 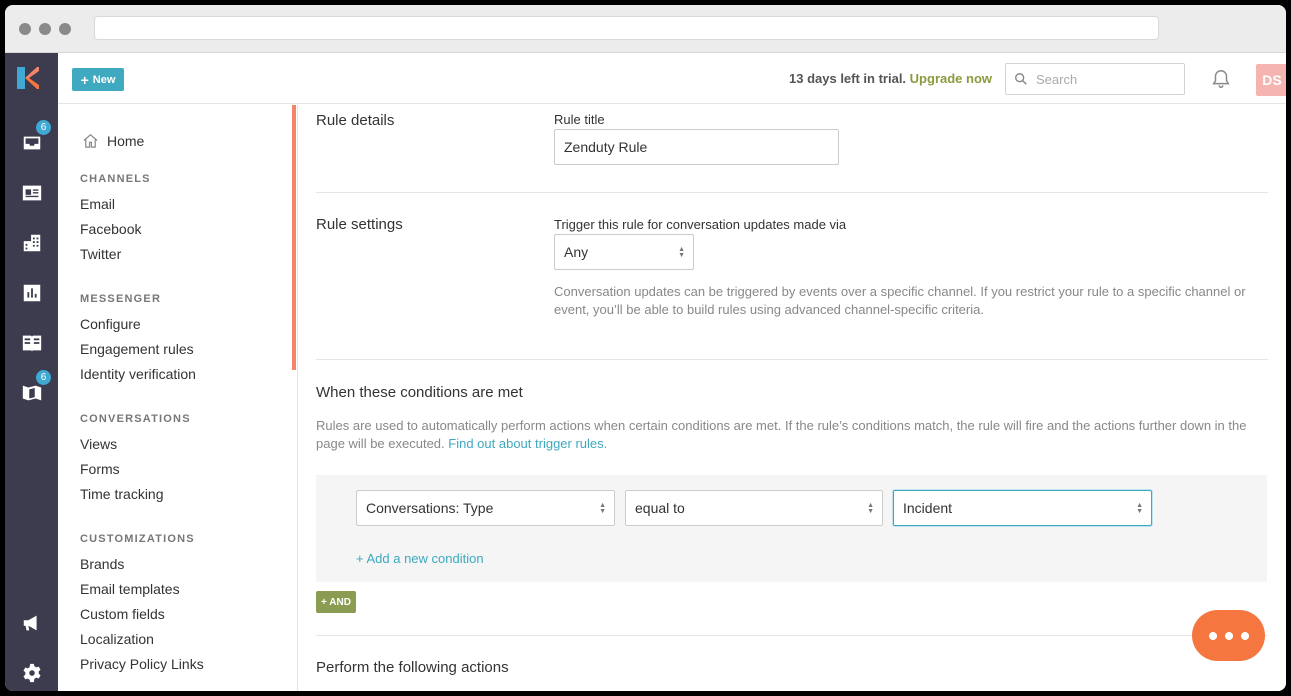 What do you see at coordinates (122, 614) in the screenshot?
I see `sidebar-item-custom-fields: Custom fields` at bounding box center [122, 614].